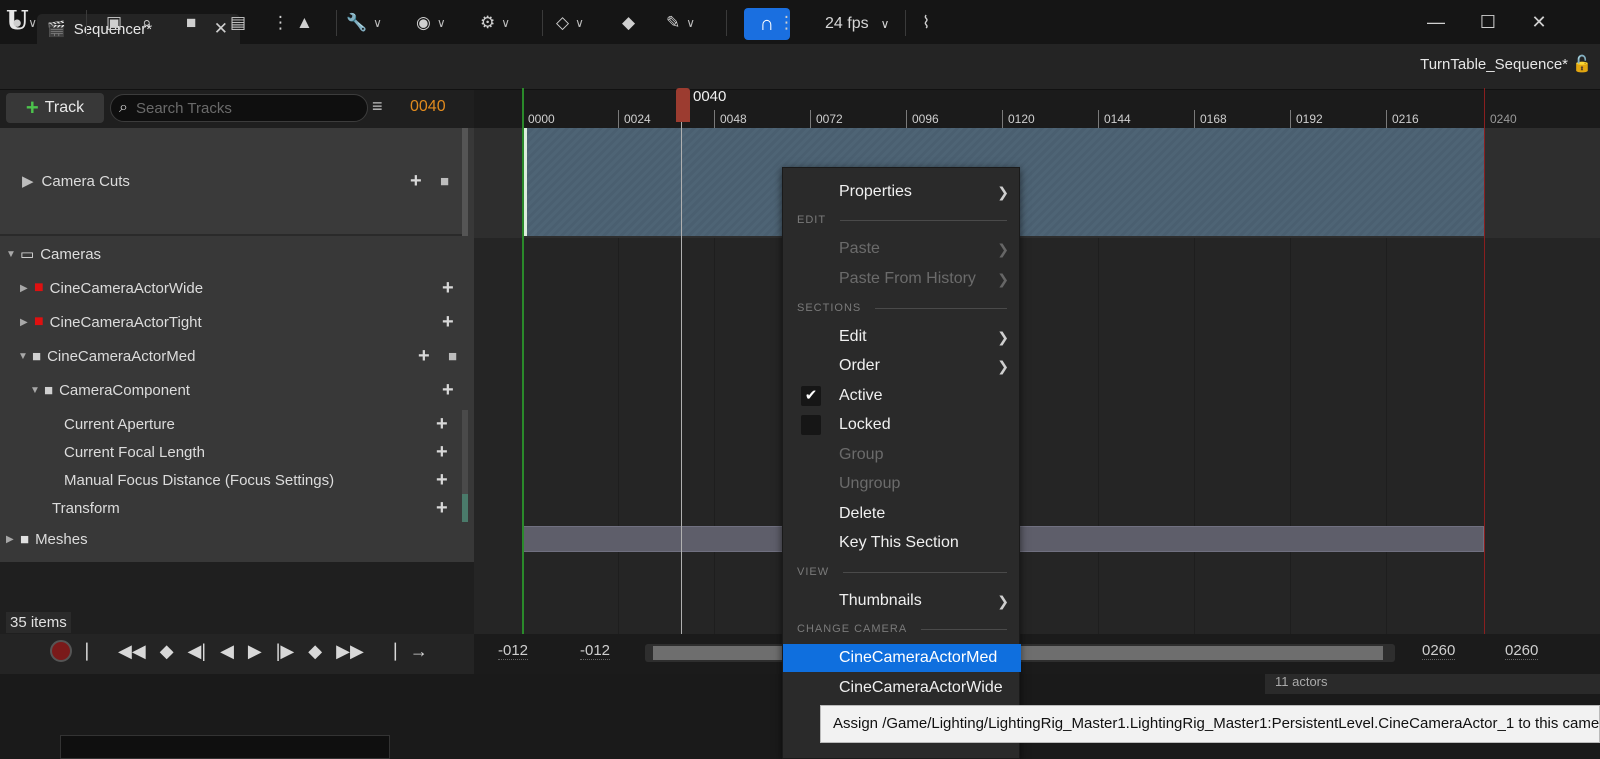 The height and width of the screenshot is (759, 1600). What do you see at coordinates (255, 651) in the screenshot?
I see `play-icon: ▶` at bounding box center [255, 651].